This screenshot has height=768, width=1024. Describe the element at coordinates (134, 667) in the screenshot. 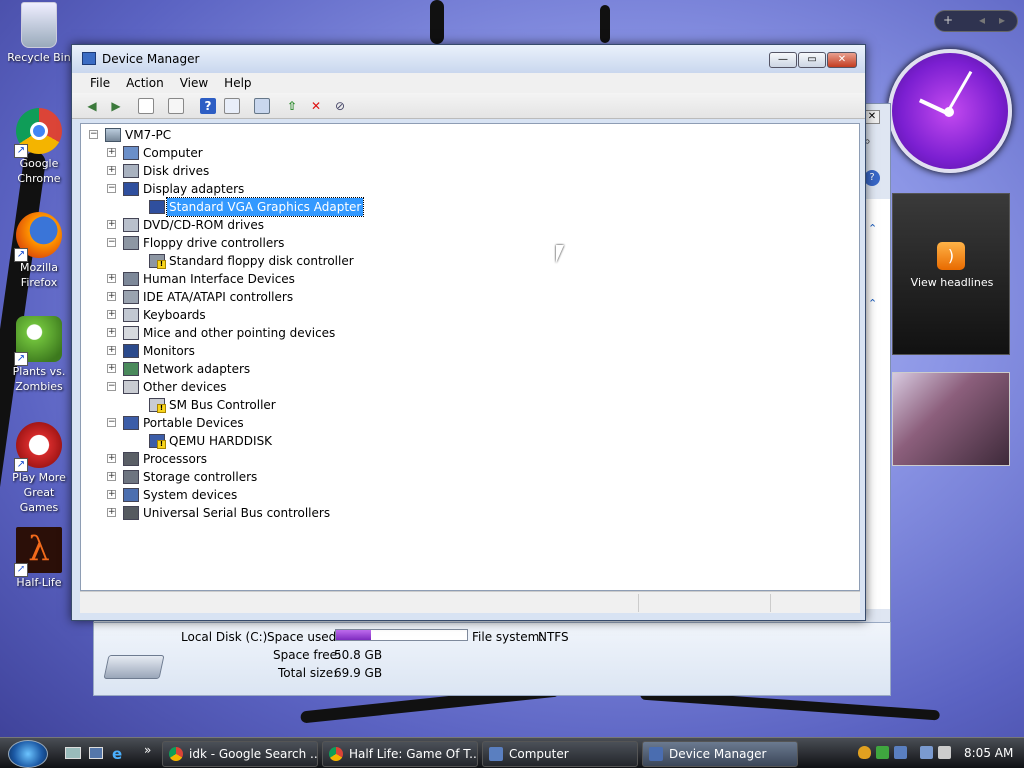

I see `hard-drive-icon` at that location.